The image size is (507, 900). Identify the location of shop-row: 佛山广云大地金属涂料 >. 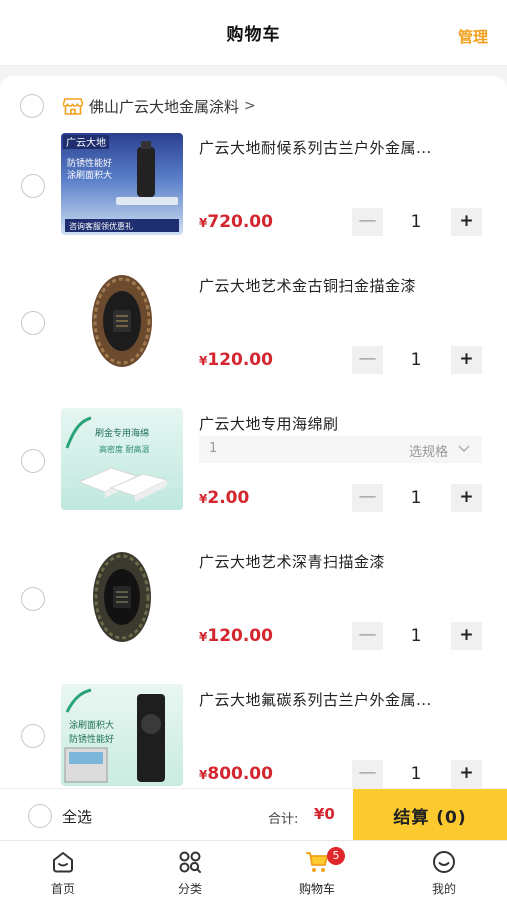
(138, 106).